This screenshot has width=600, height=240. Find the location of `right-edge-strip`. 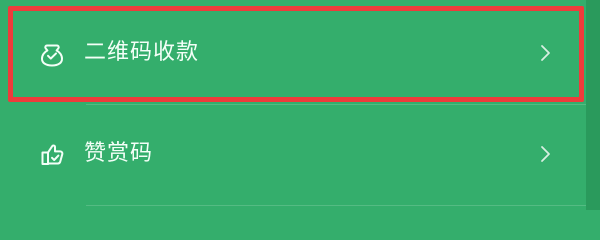

right-edge-strip is located at coordinates (593, 105).